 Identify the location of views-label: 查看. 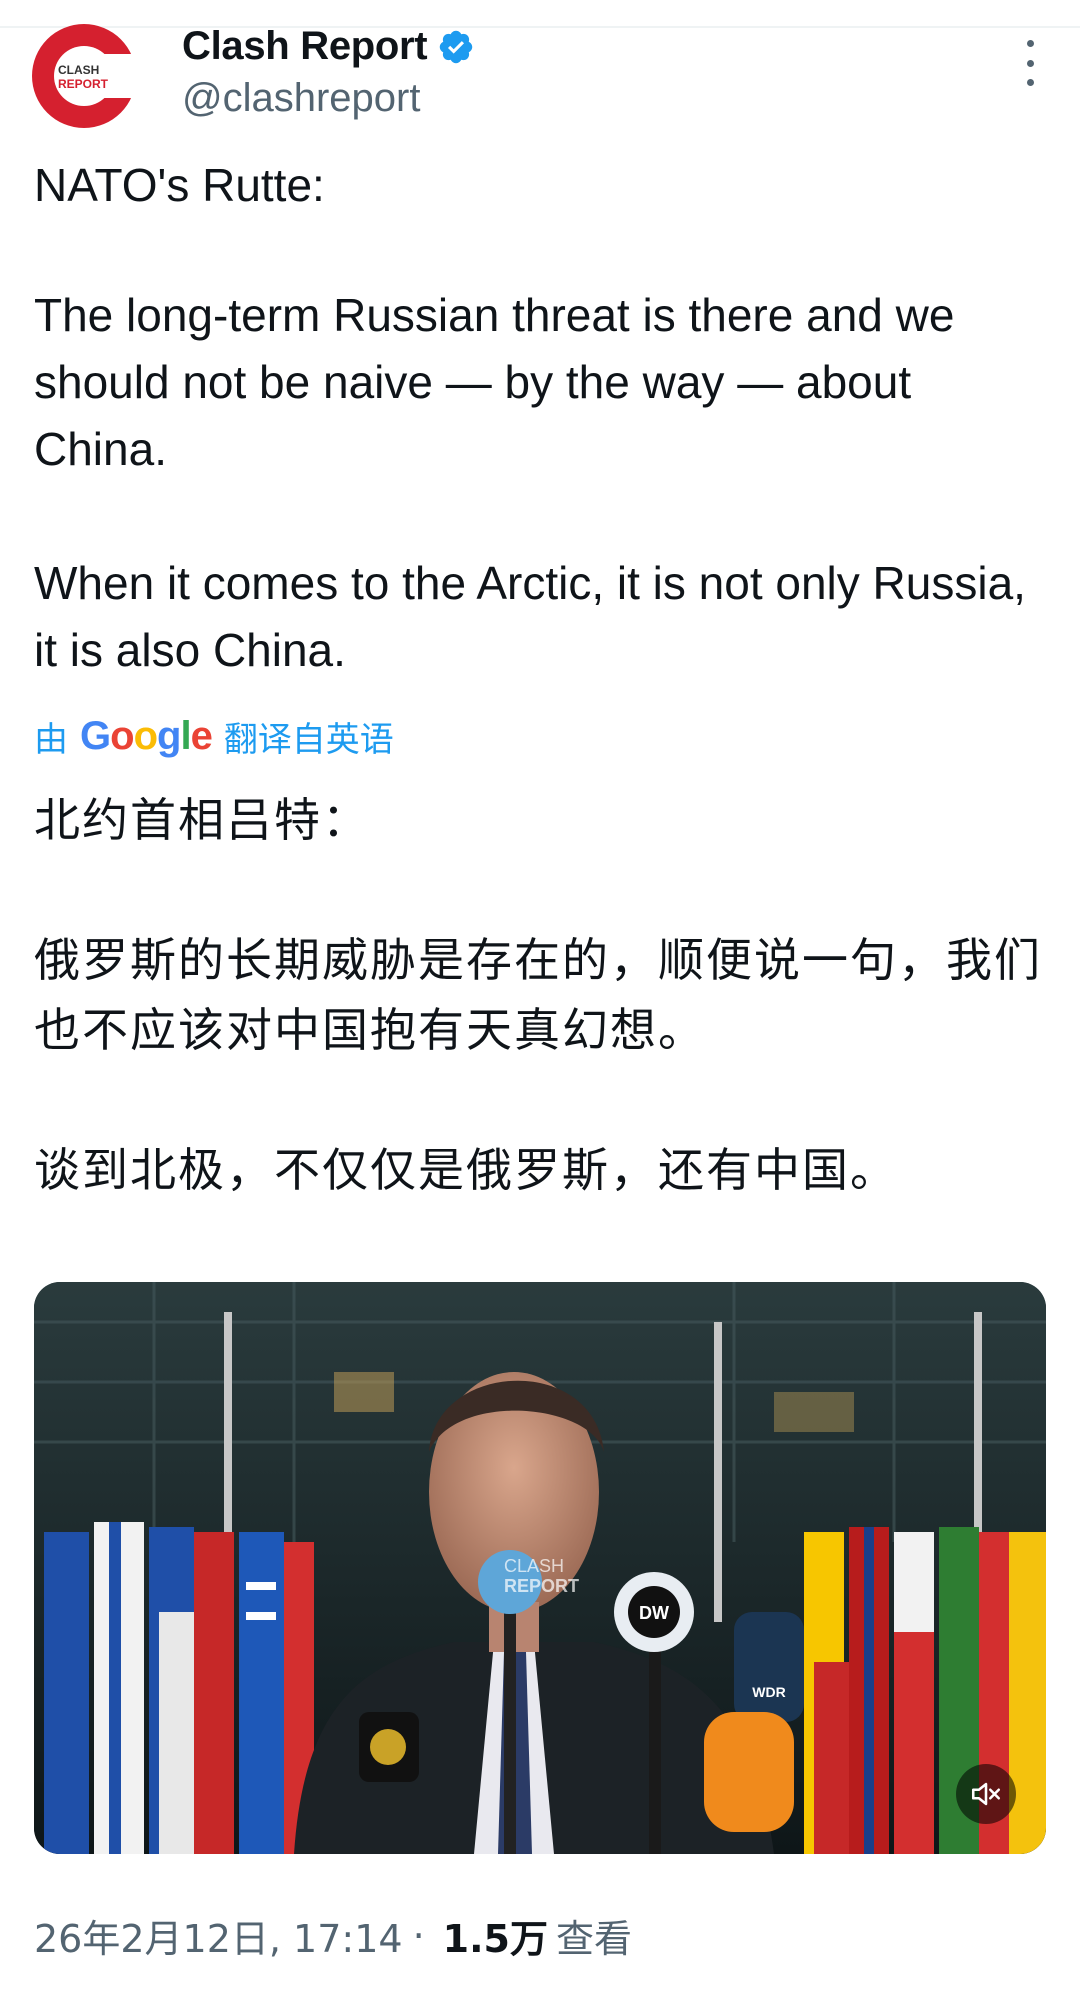
(593, 1939).